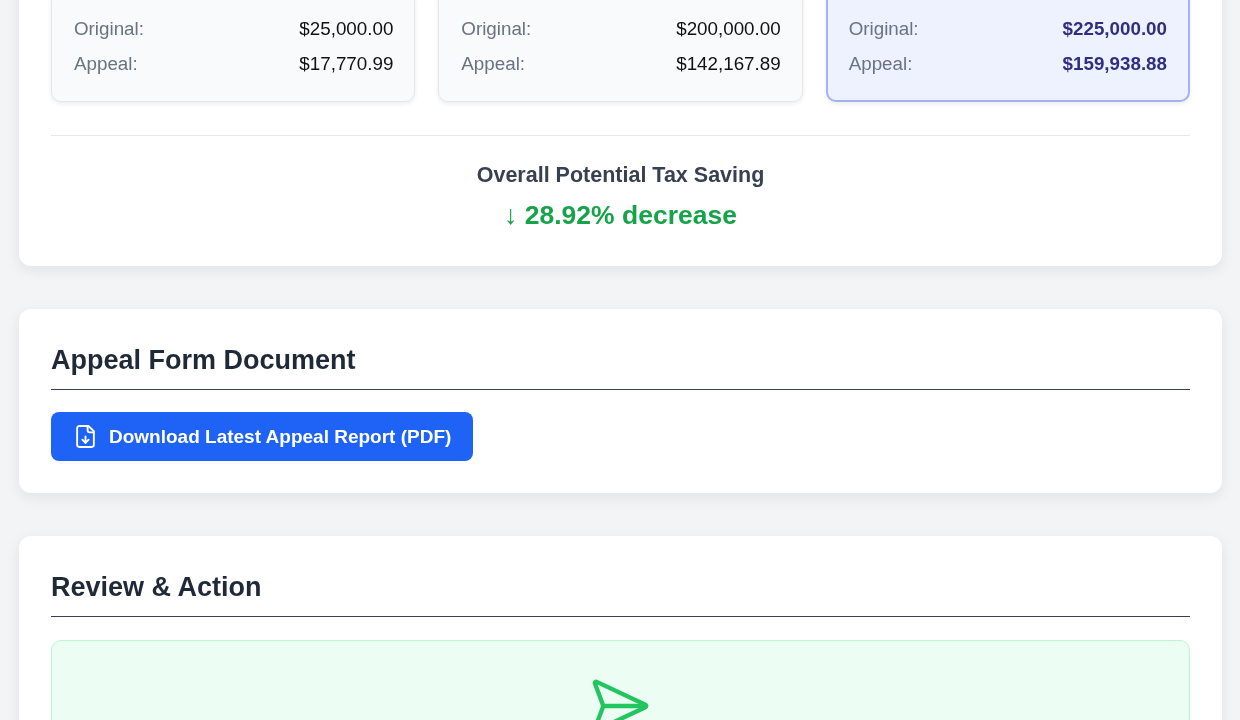 The height and width of the screenshot is (720, 1240). What do you see at coordinates (728, 29) in the screenshot?
I see `amount-value: $200,000.00` at bounding box center [728, 29].